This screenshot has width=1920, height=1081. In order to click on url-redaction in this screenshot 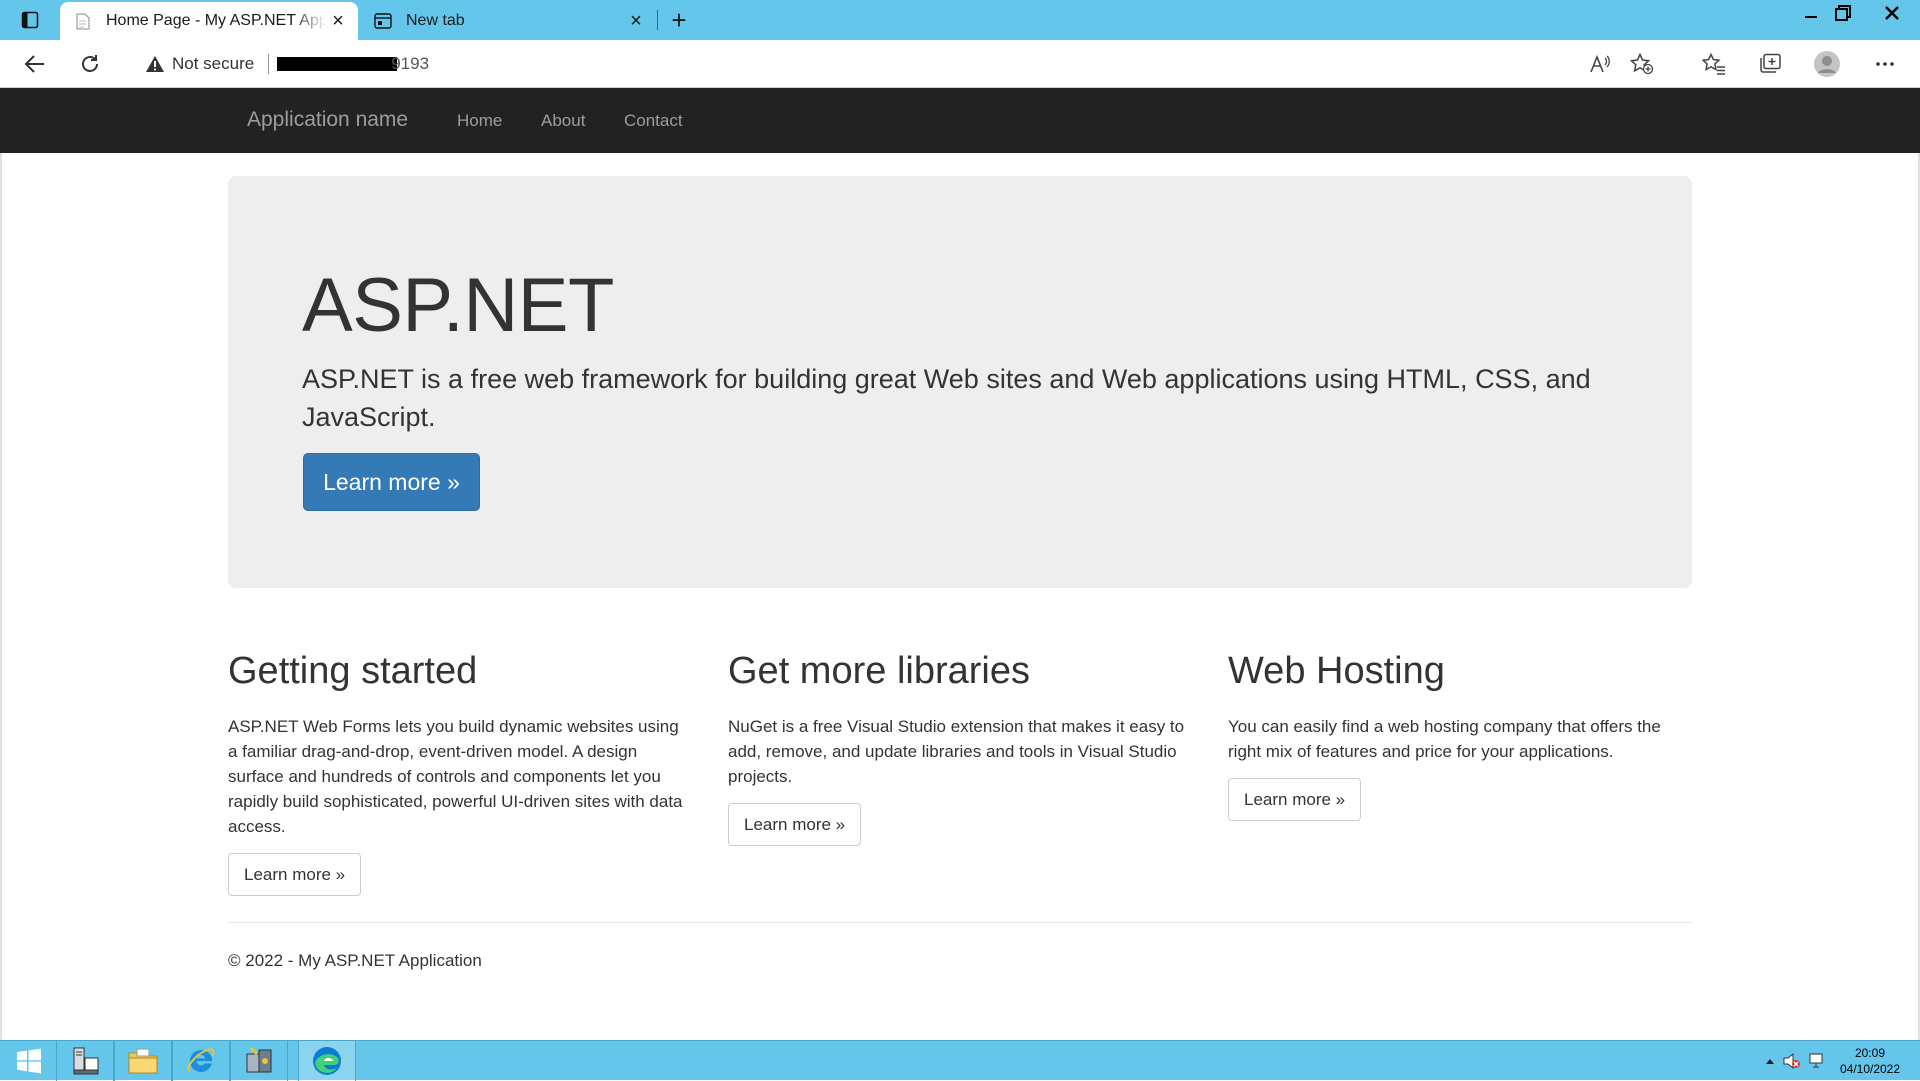, I will do `click(337, 64)`.